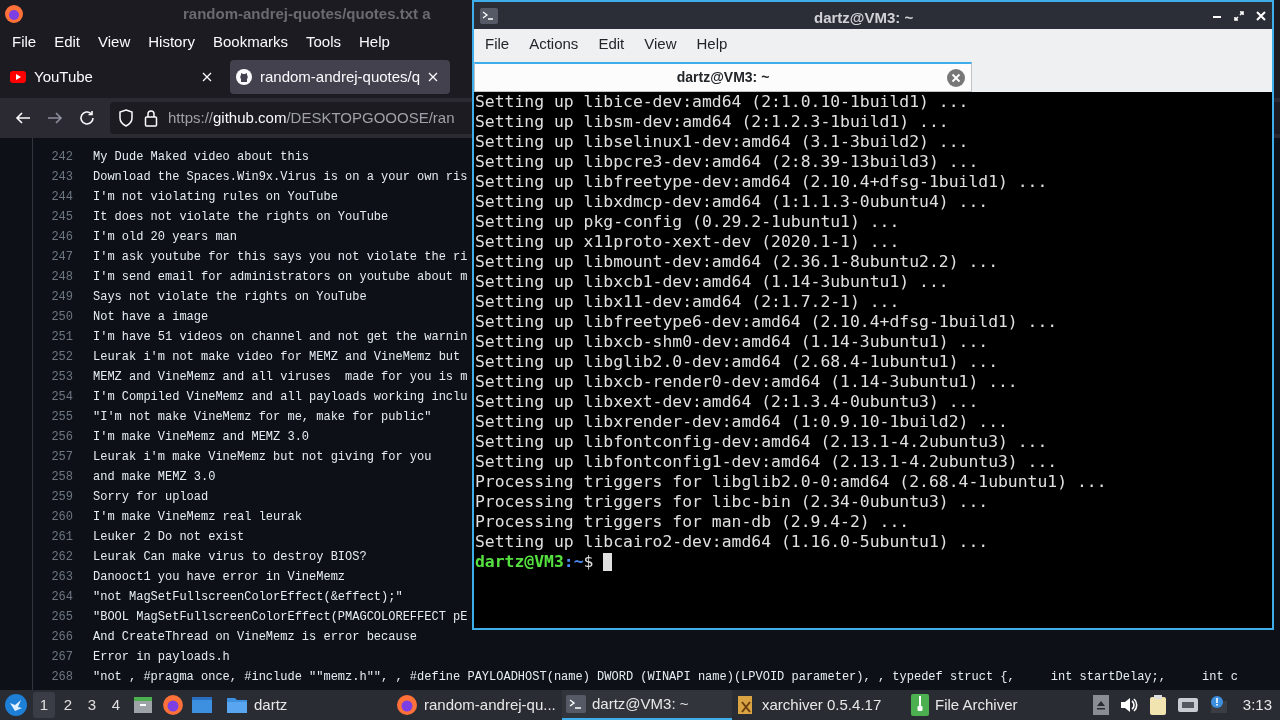 The height and width of the screenshot is (720, 1280). What do you see at coordinates (114, 77) in the screenshot?
I see `browser-tab: YouTube` at bounding box center [114, 77].